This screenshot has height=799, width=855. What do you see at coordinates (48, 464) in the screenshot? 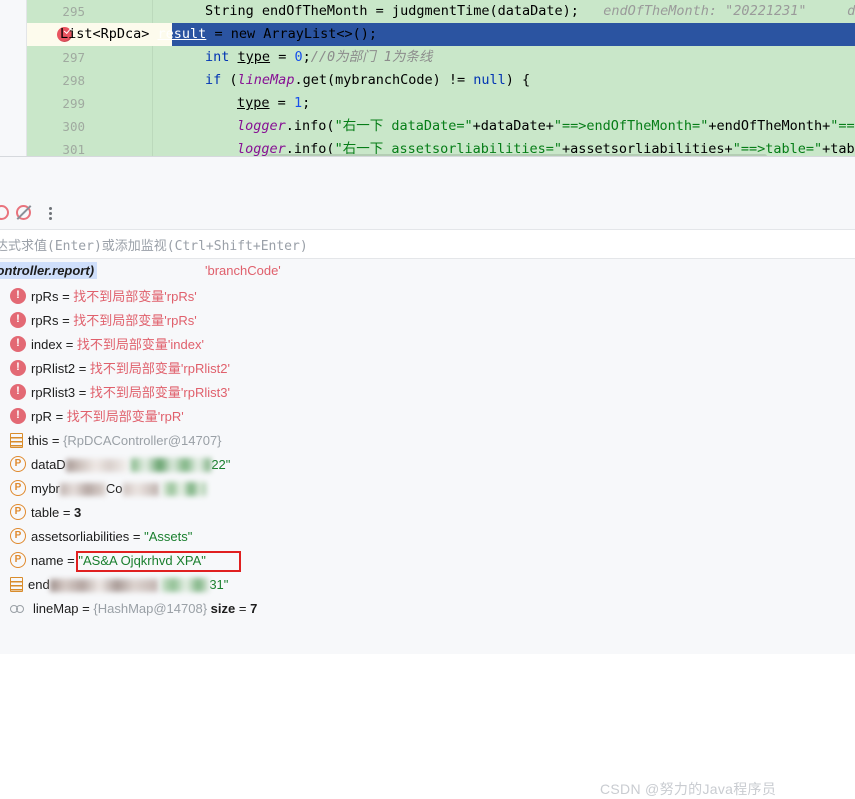
I see `variable-name: dataD` at bounding box center [48, 464].